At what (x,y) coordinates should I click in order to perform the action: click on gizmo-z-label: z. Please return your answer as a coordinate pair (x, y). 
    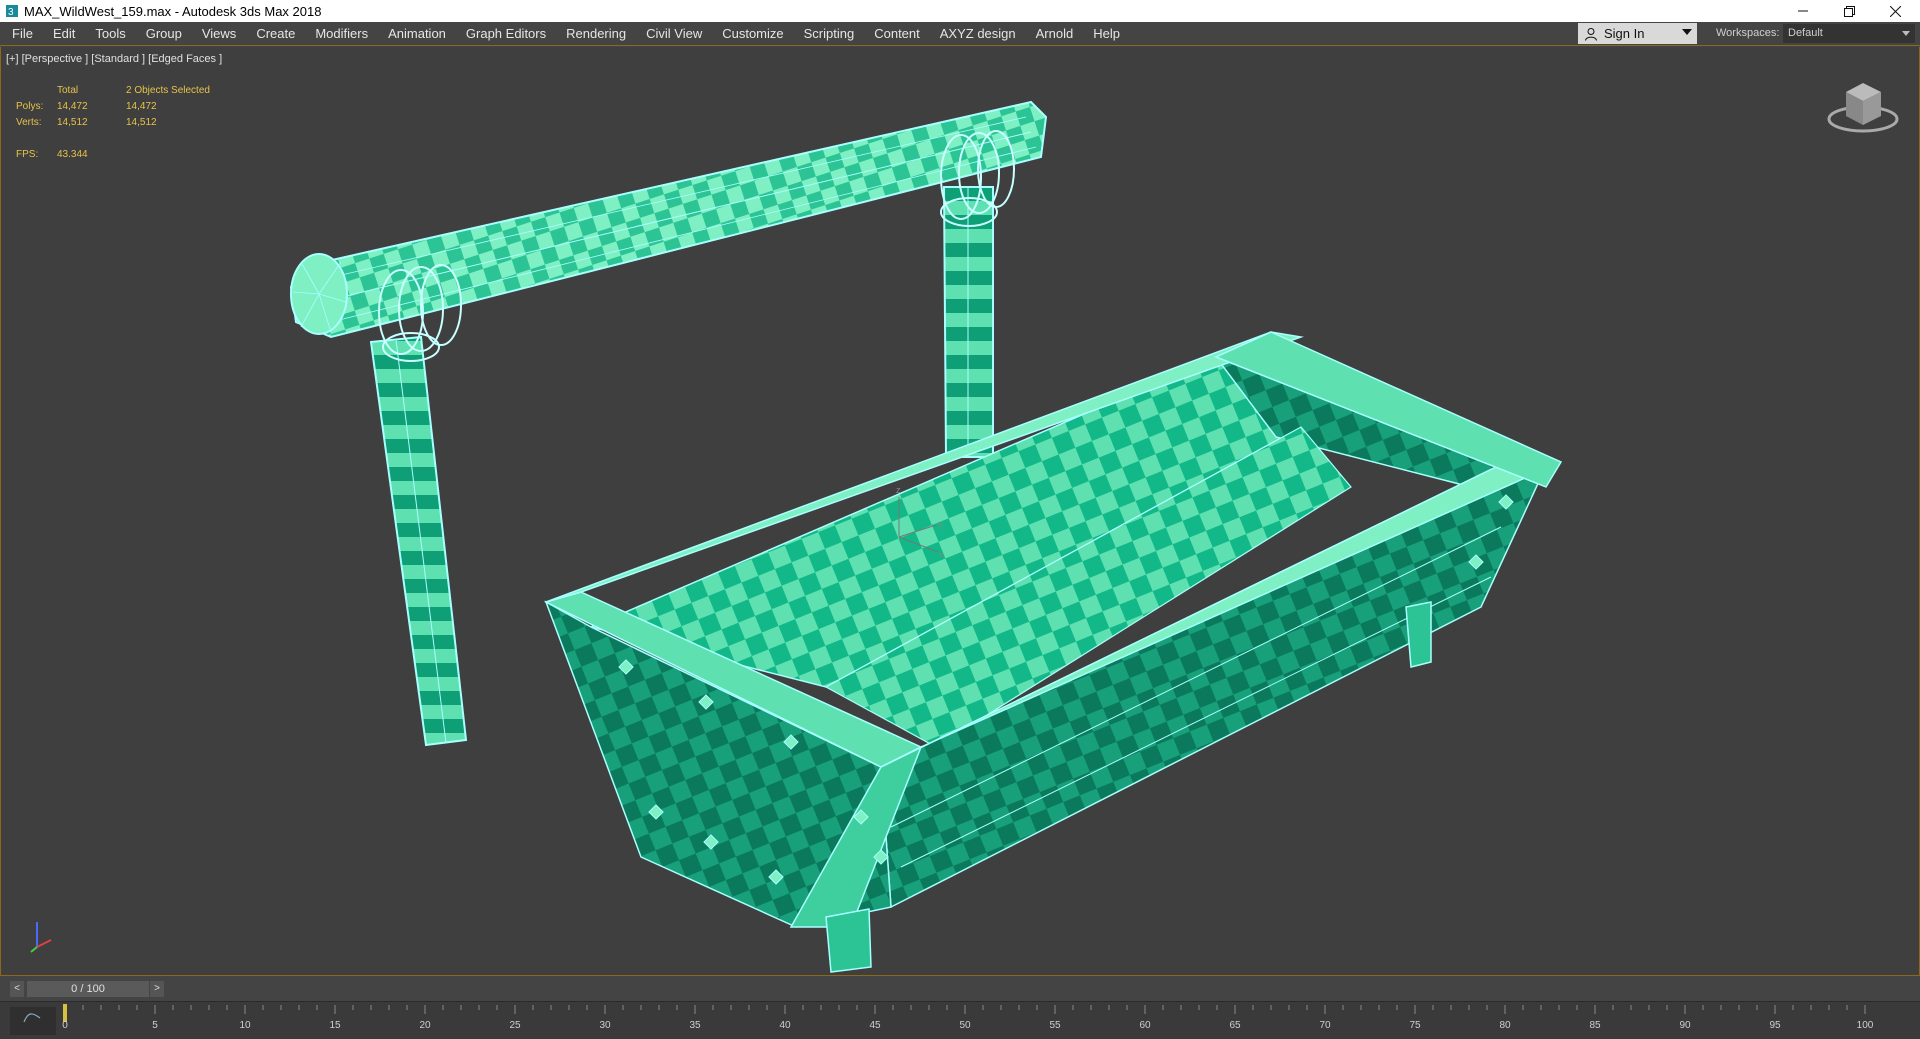
    Looking at the image, I should click on (898, 490).